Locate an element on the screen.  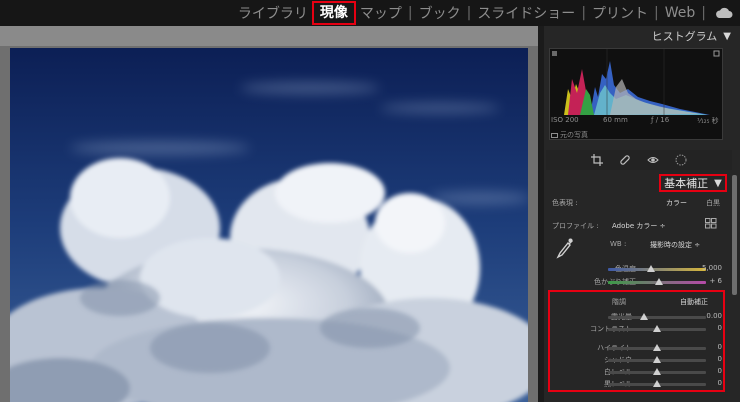
tint-slider is located at coordinates (657, 281).